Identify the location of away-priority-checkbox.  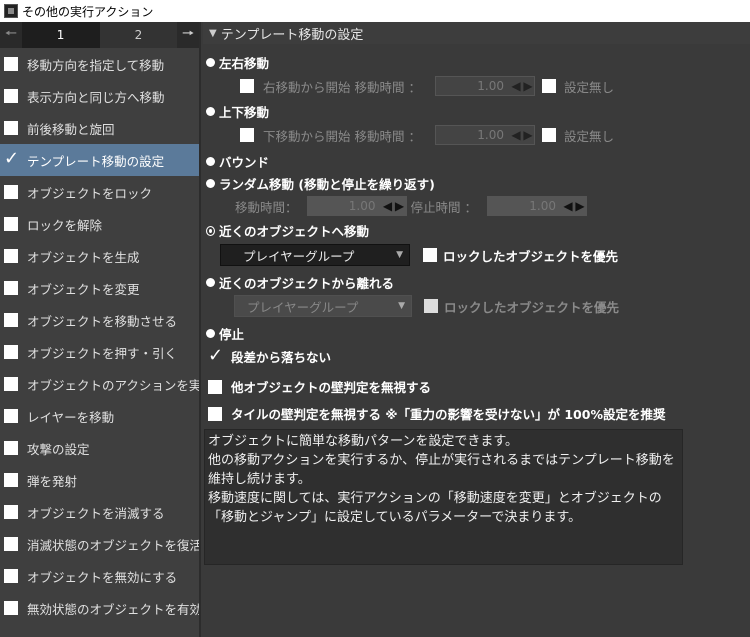
(431, 306).